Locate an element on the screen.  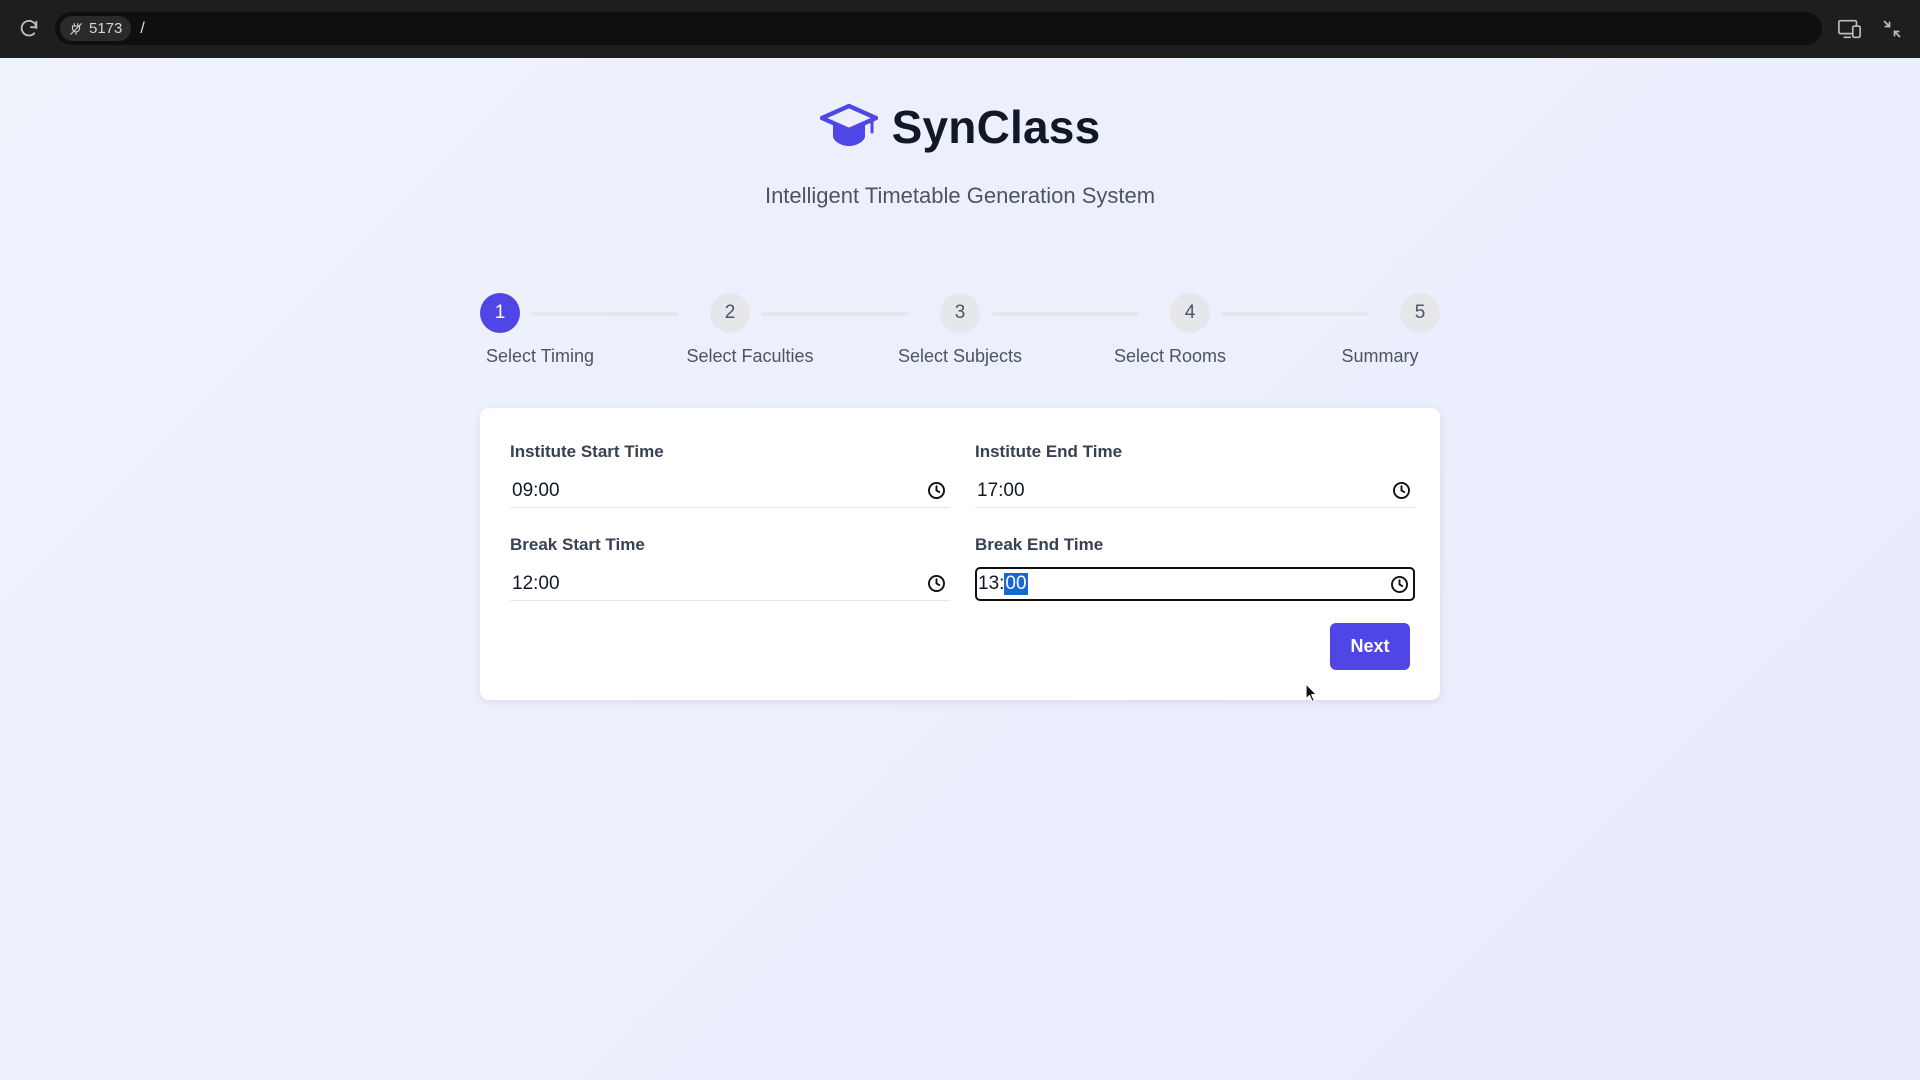
institute-start-value: 09:00 is located at coordinates (536, 490).